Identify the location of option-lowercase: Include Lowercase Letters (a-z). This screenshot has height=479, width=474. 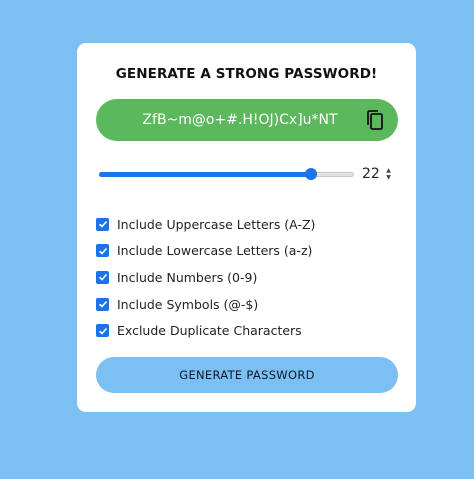
(205, 251).